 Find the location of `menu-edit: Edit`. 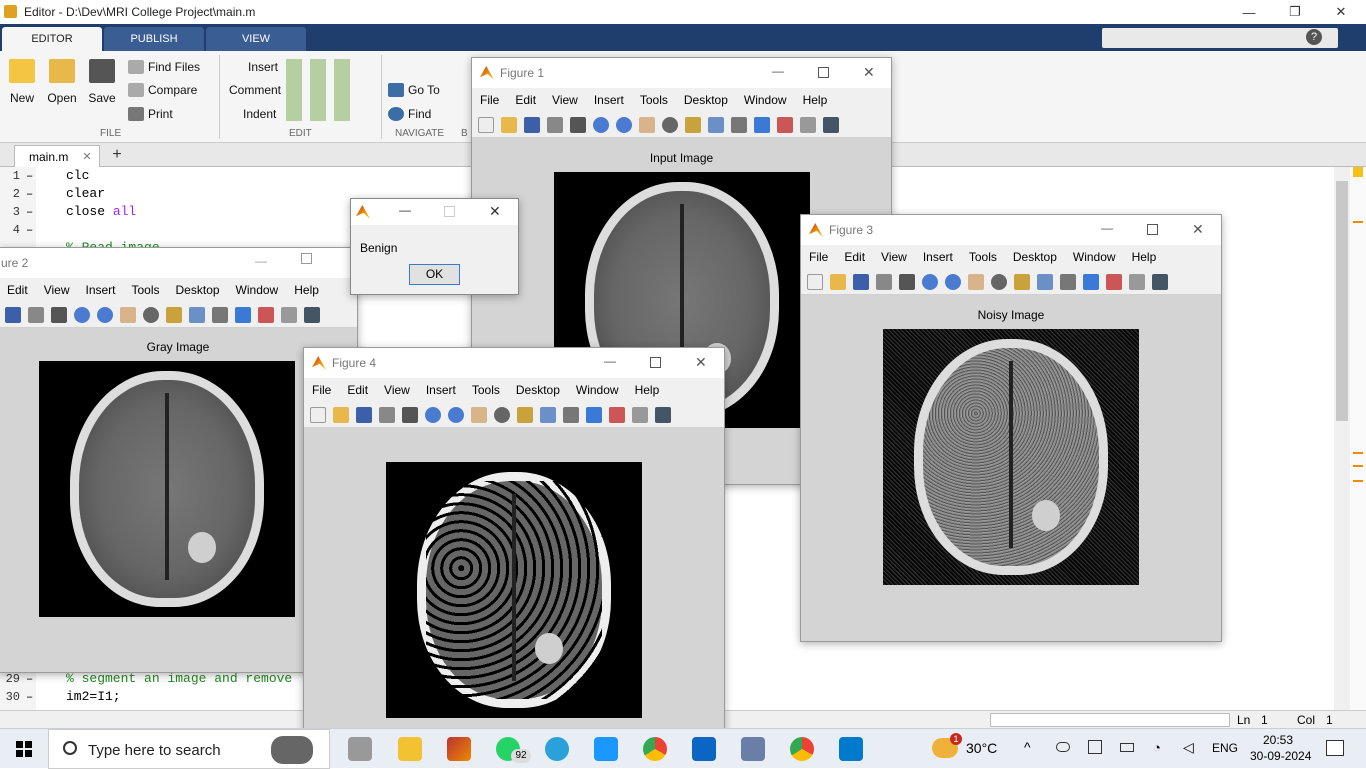

menu-edit: Edit is located at coordinates (854, 257).